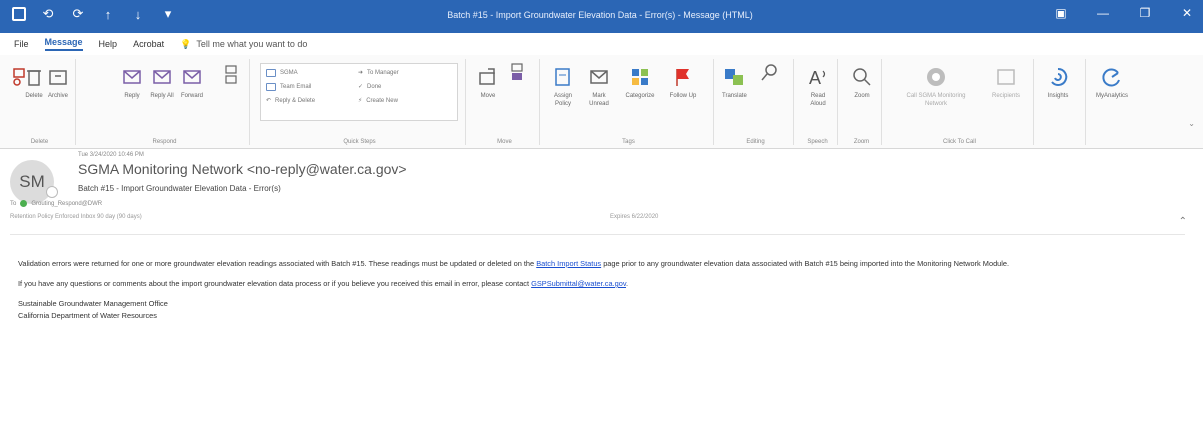  I want to click on mark-unread-button: Mark Unread, so click(599, 86).